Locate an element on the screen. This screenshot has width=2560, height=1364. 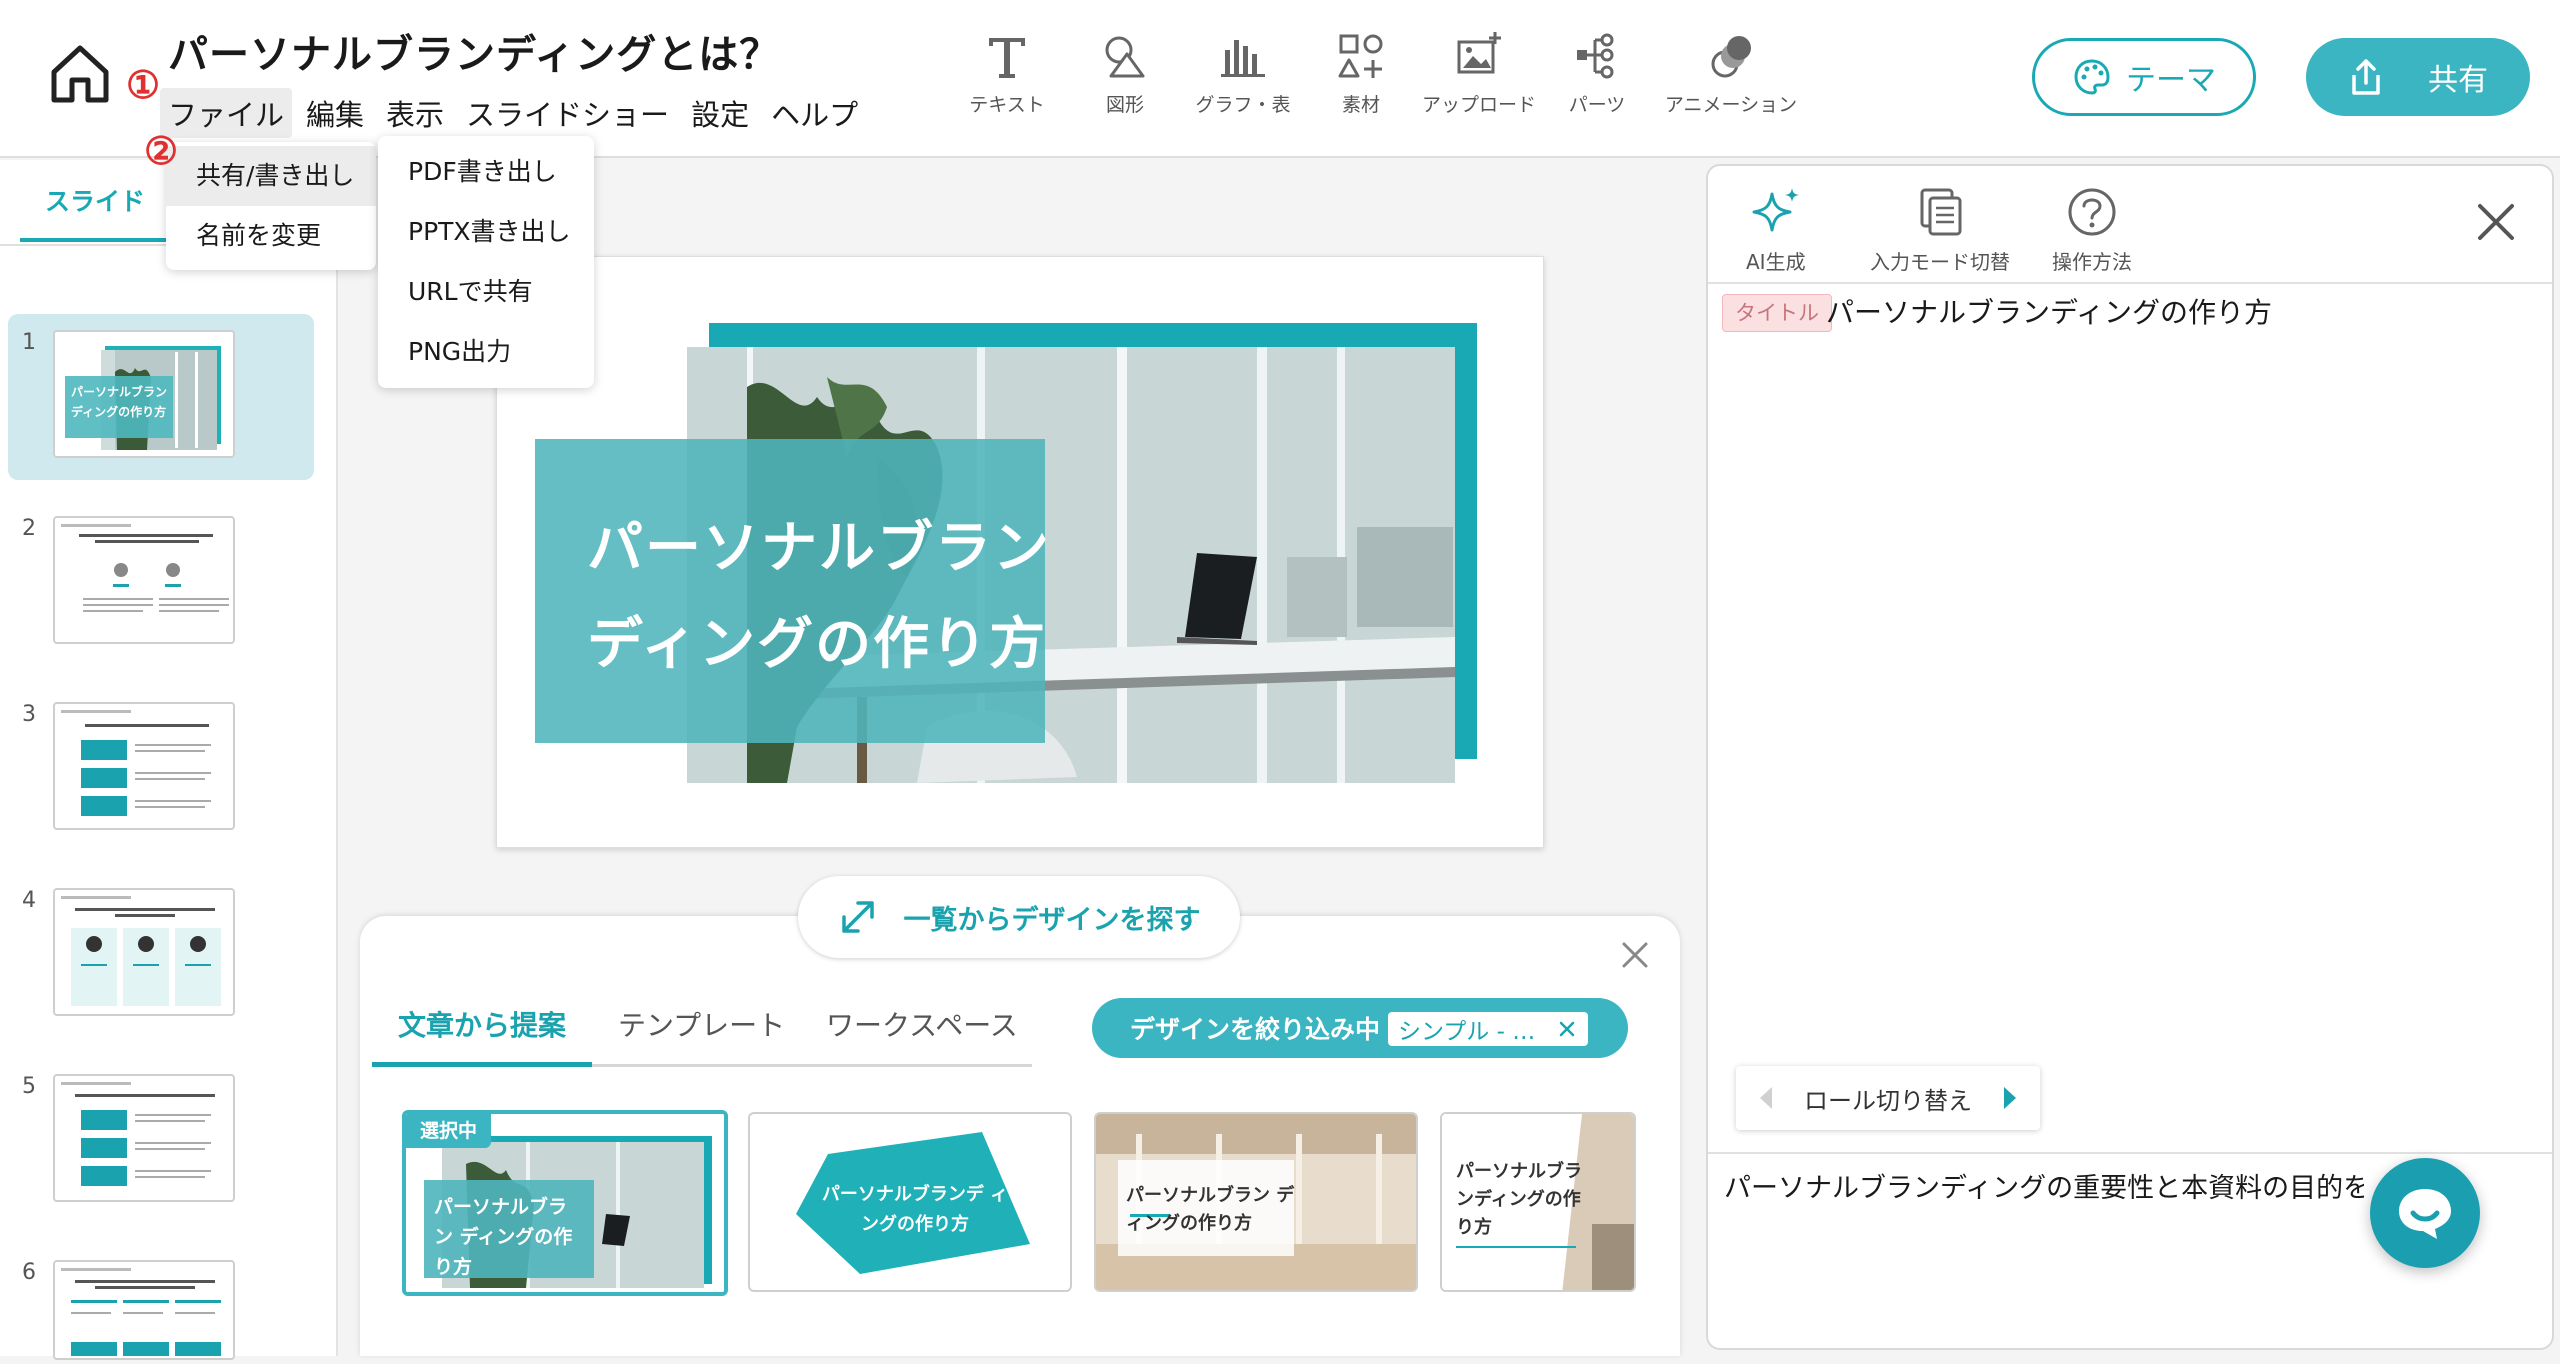
menu-bar: ファイル 編集 表示 スライドショー 設定 ヘルプ is located at coordinates (516, 113).